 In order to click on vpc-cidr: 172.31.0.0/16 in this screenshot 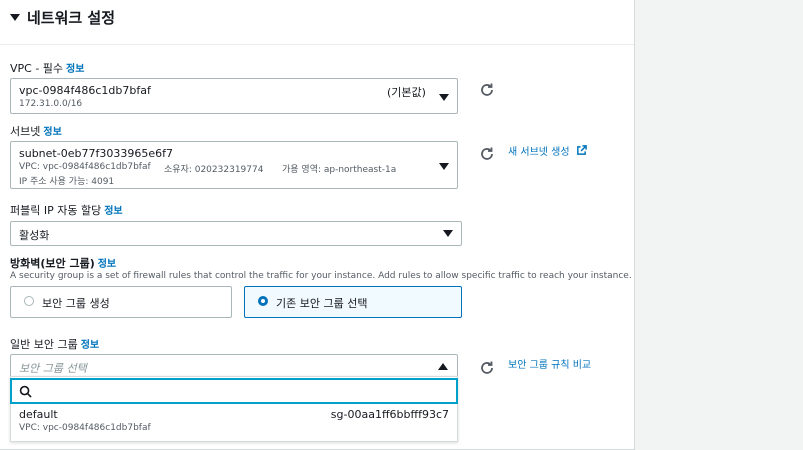, I will do `click(51, 104)`.